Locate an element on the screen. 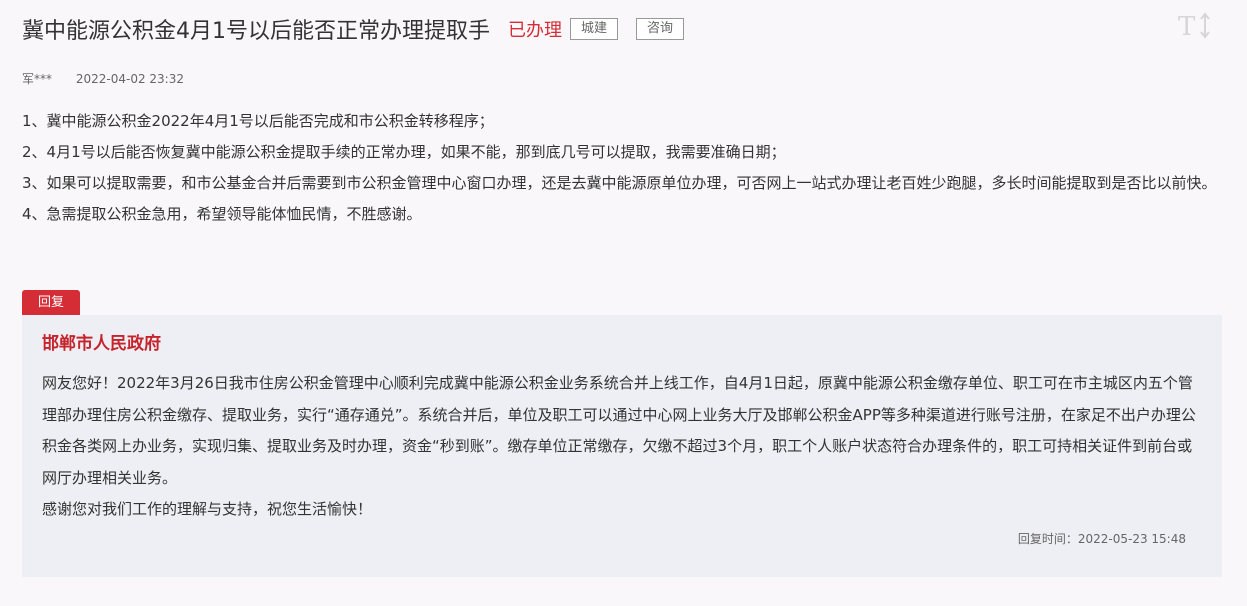  reply-time: 回复时间：2022-05-23 15:48 is located at coordinates (1101, 539).